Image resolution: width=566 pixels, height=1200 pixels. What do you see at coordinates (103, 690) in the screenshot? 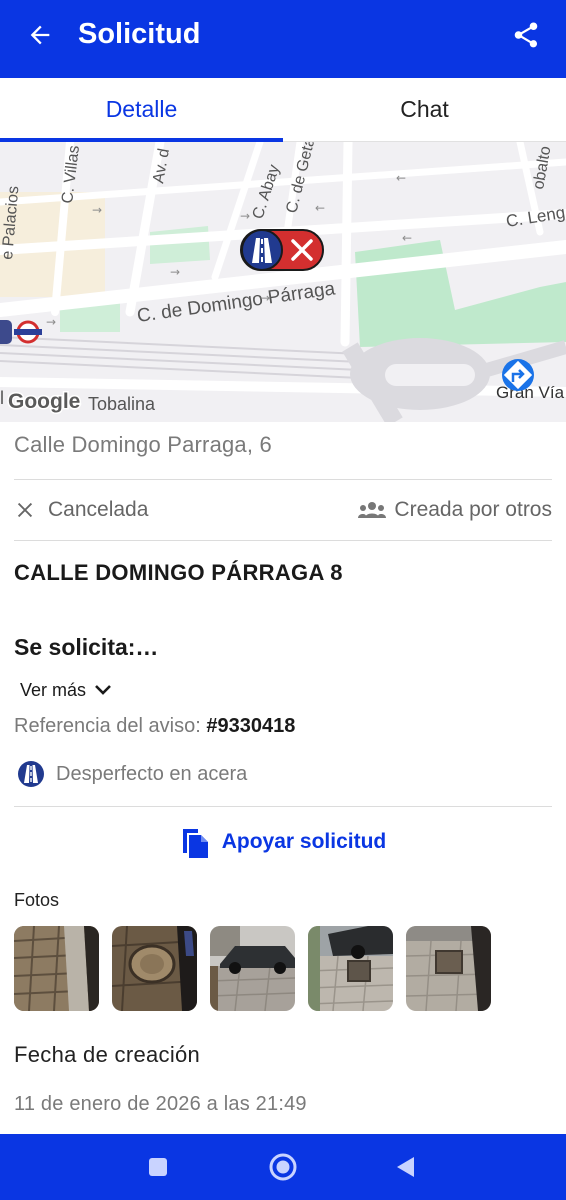
I see `chevron-down-icon` at bounding box center [103, 690].